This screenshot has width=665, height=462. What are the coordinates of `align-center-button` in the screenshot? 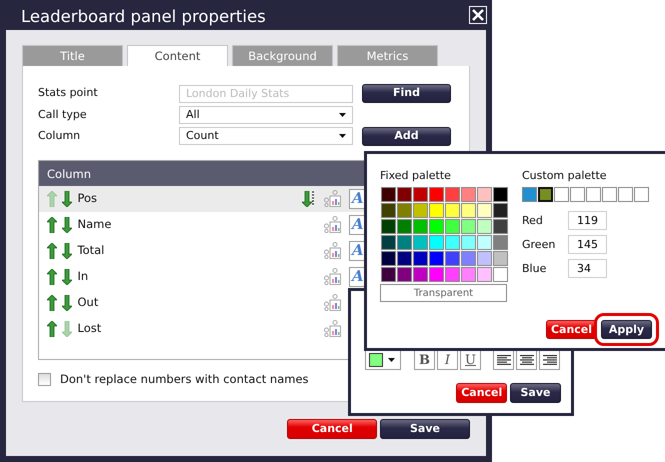 It's located at (526, 360).